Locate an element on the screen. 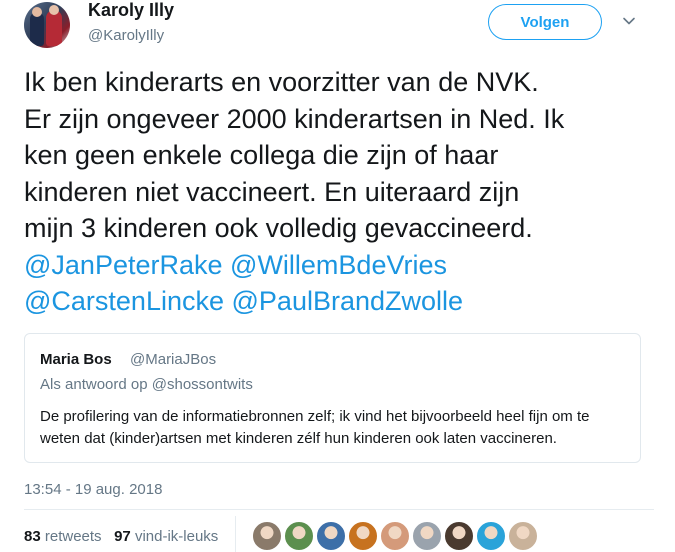 The width and height of the screenshot is (675, 552). mention-link-janpeterrake: @JanPeterRake is located at coordinates (123, 265).